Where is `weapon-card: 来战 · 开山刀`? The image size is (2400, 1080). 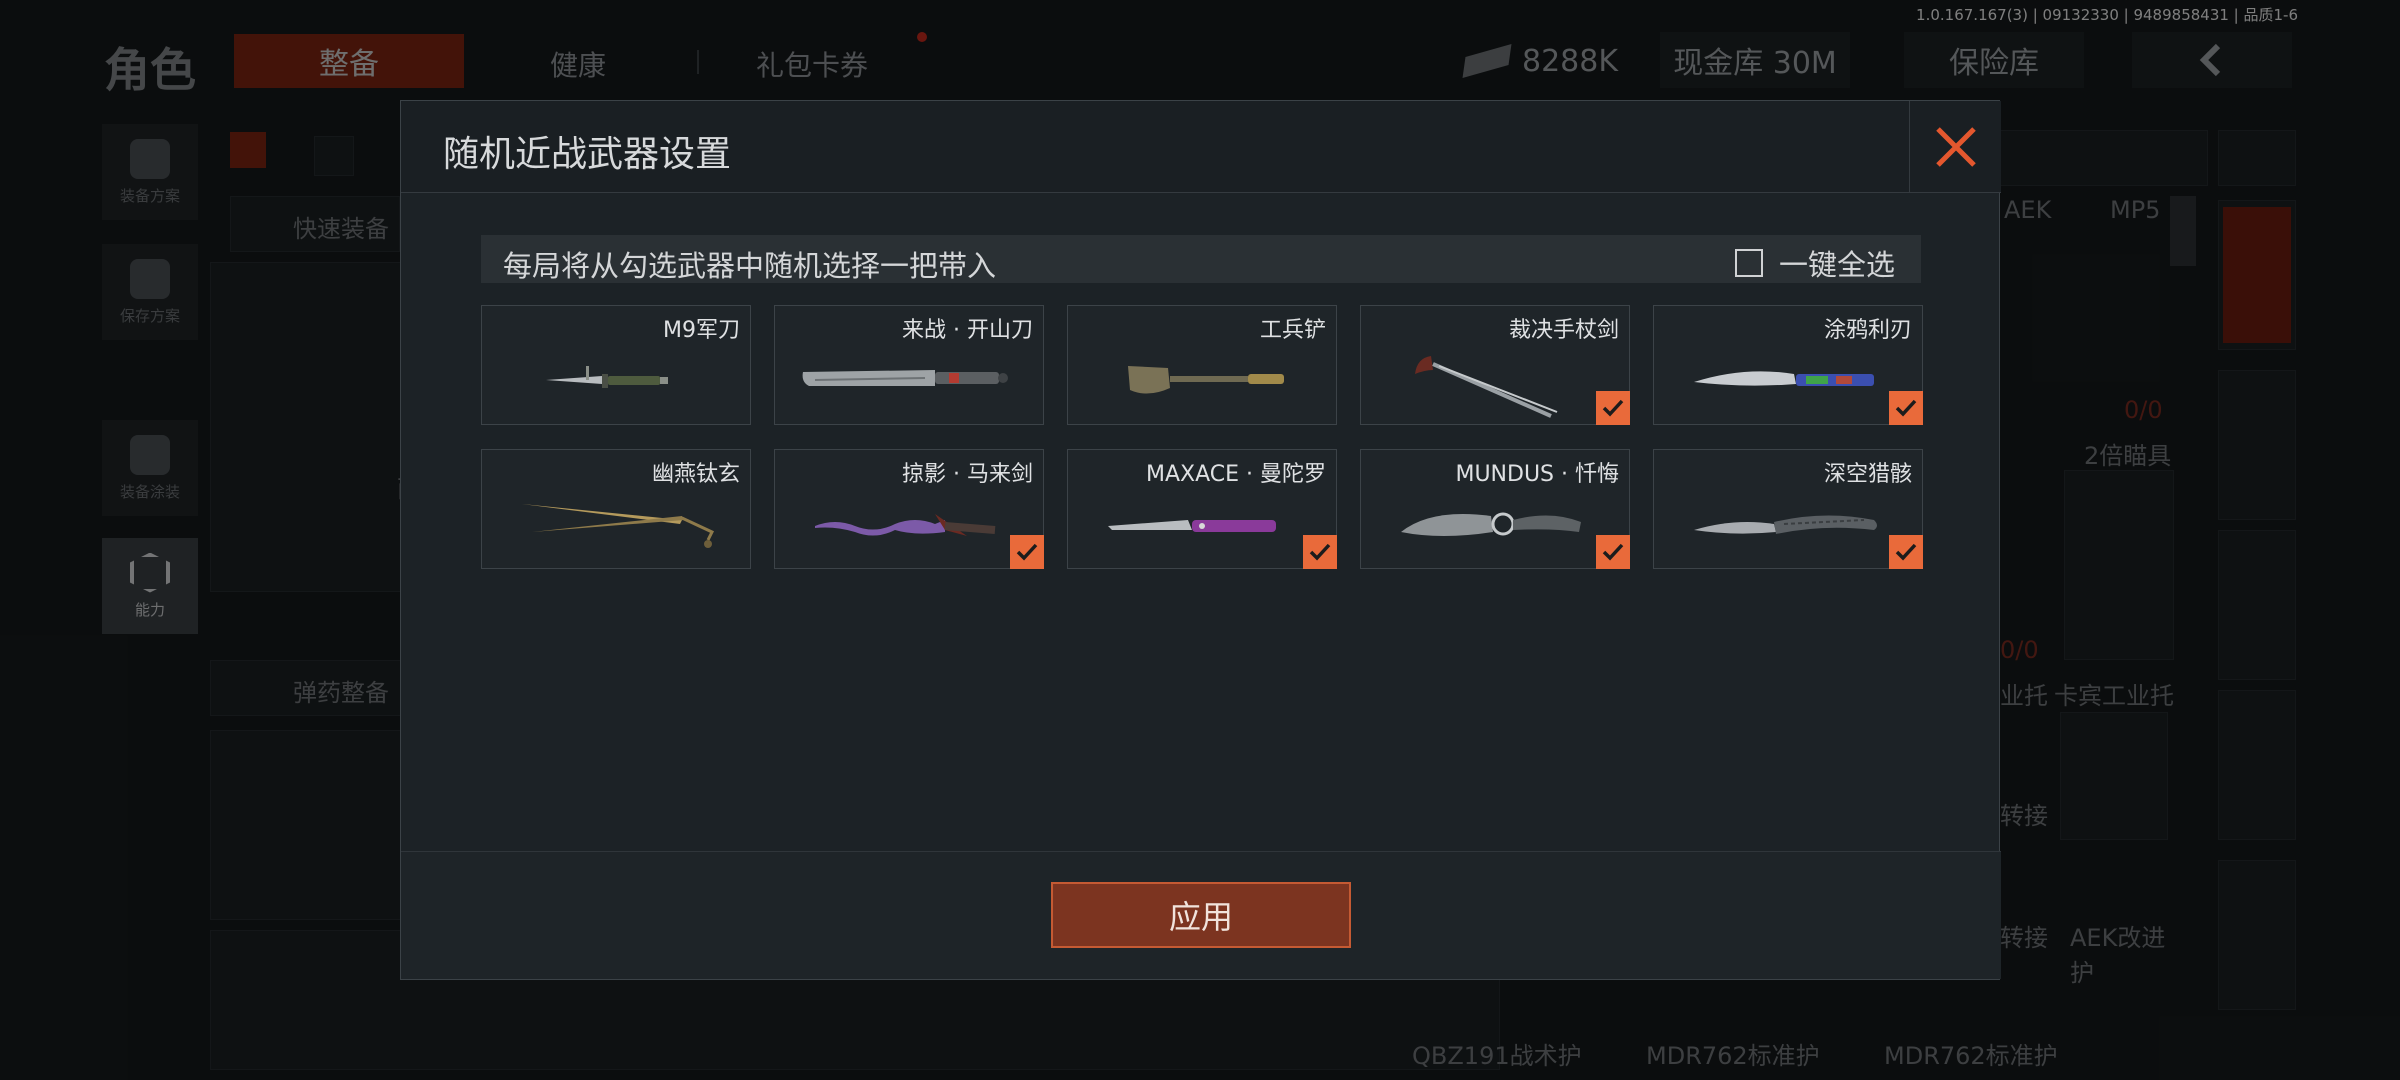 weapon-card: 来战 · 开山刀 is located at coordinates (909, 365).